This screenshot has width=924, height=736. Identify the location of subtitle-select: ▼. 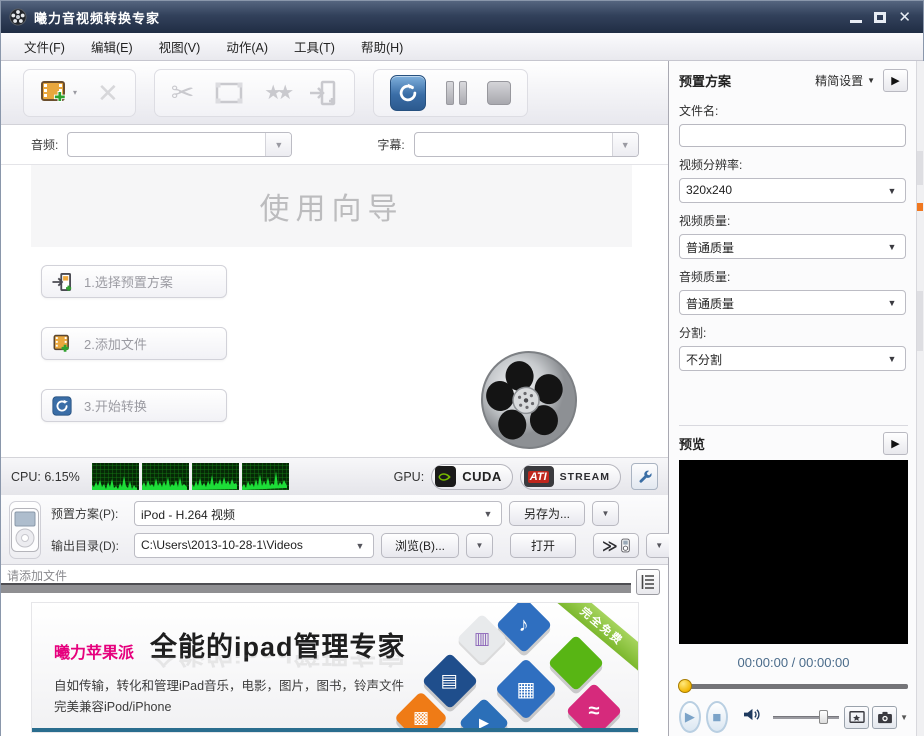
(526, 144).